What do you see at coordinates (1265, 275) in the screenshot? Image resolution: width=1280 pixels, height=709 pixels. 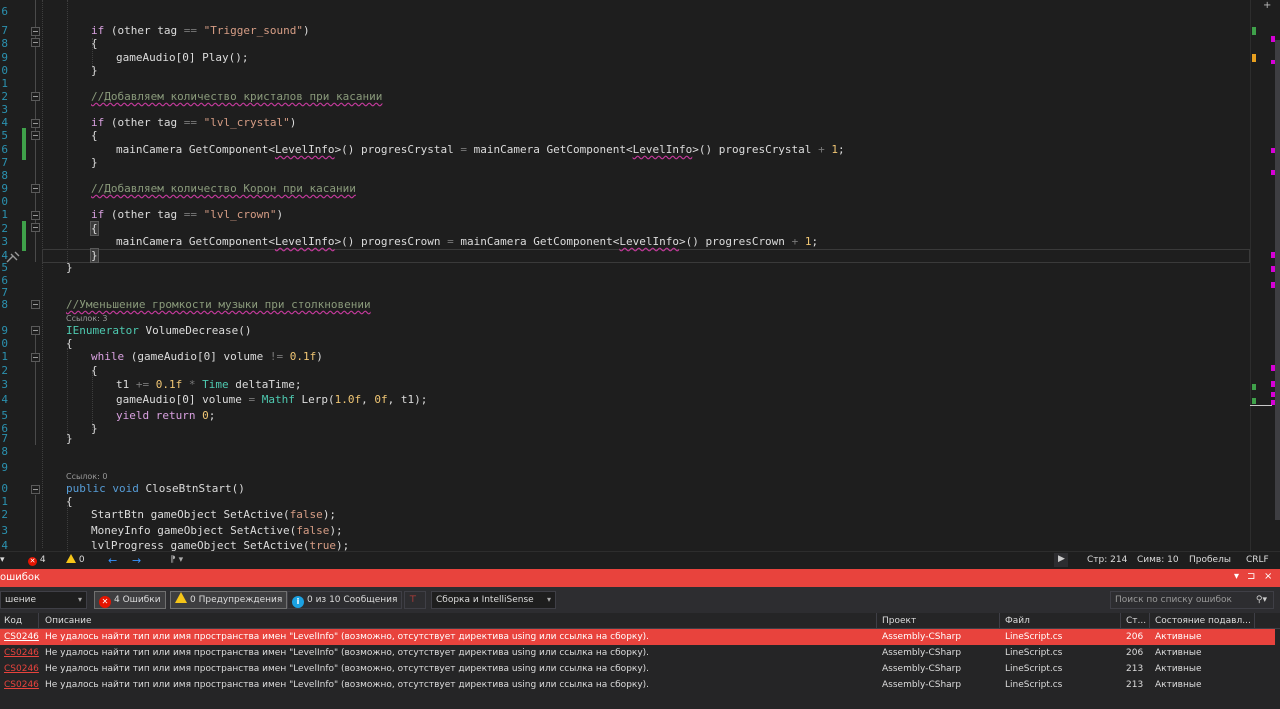 I see `vertical-scrollbar: +` at bounding box center [1265, 275].